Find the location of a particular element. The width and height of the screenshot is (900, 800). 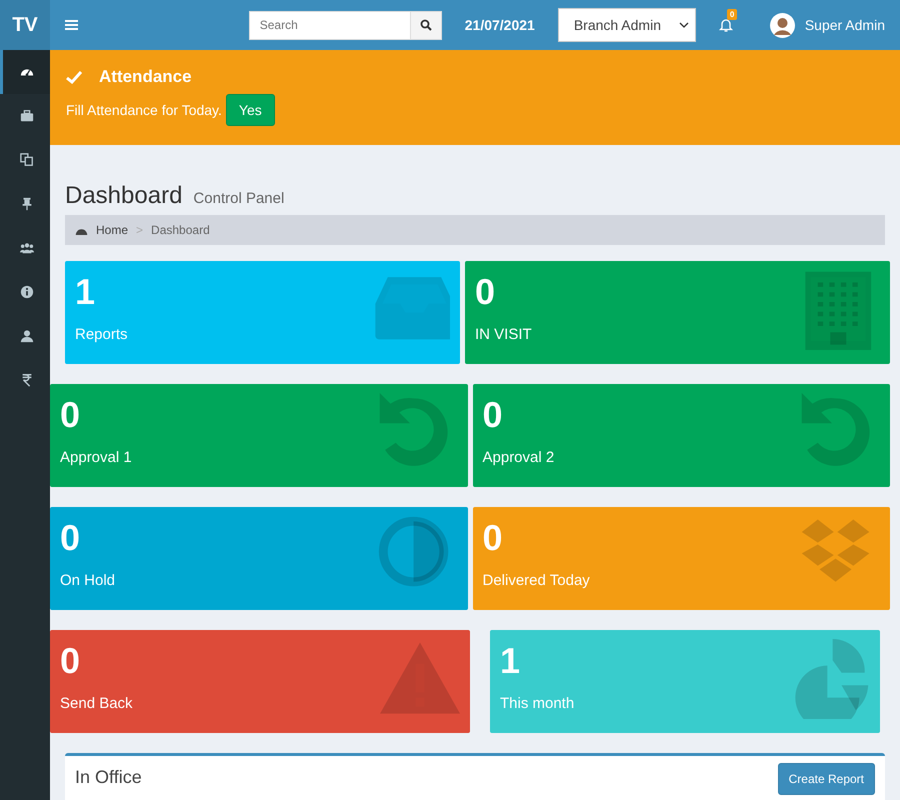

yes-button: Yes is located at coordinates (250, 110).